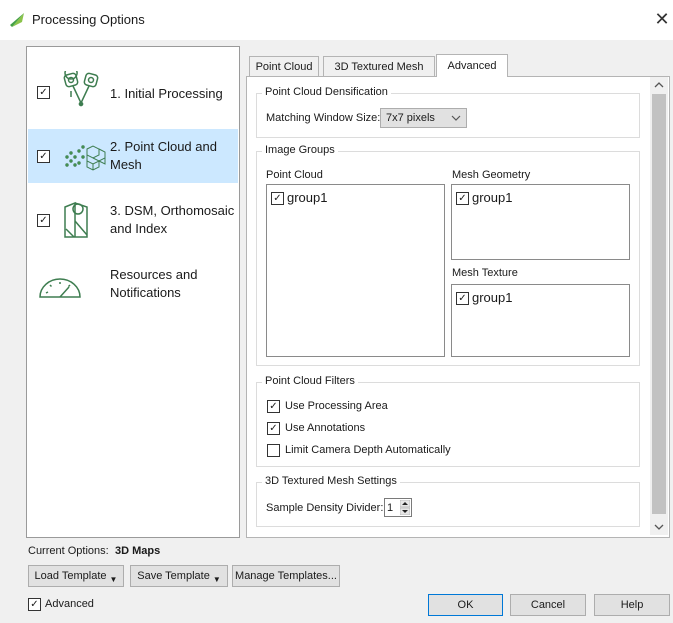 The image size is (673, 623). Describe the element at coordinates (491, 175) in the screenshot. I see `mesh-geometry-groups-label: Mesh Geometry` at that location.